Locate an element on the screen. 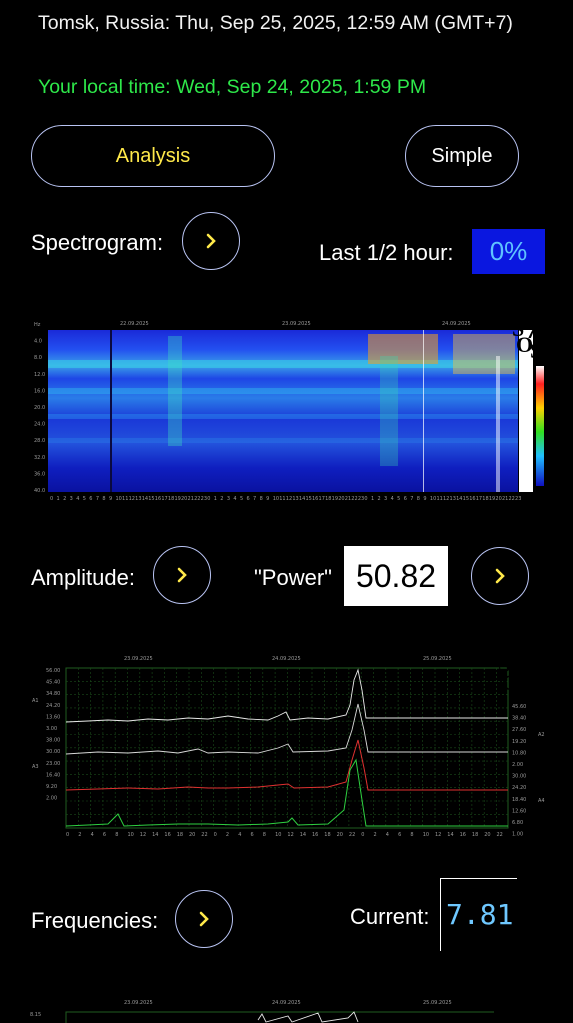 The height and width of the screenshot is (1023, 573). axis-tick-label: 16.40 is located at coordinates (53, 775).